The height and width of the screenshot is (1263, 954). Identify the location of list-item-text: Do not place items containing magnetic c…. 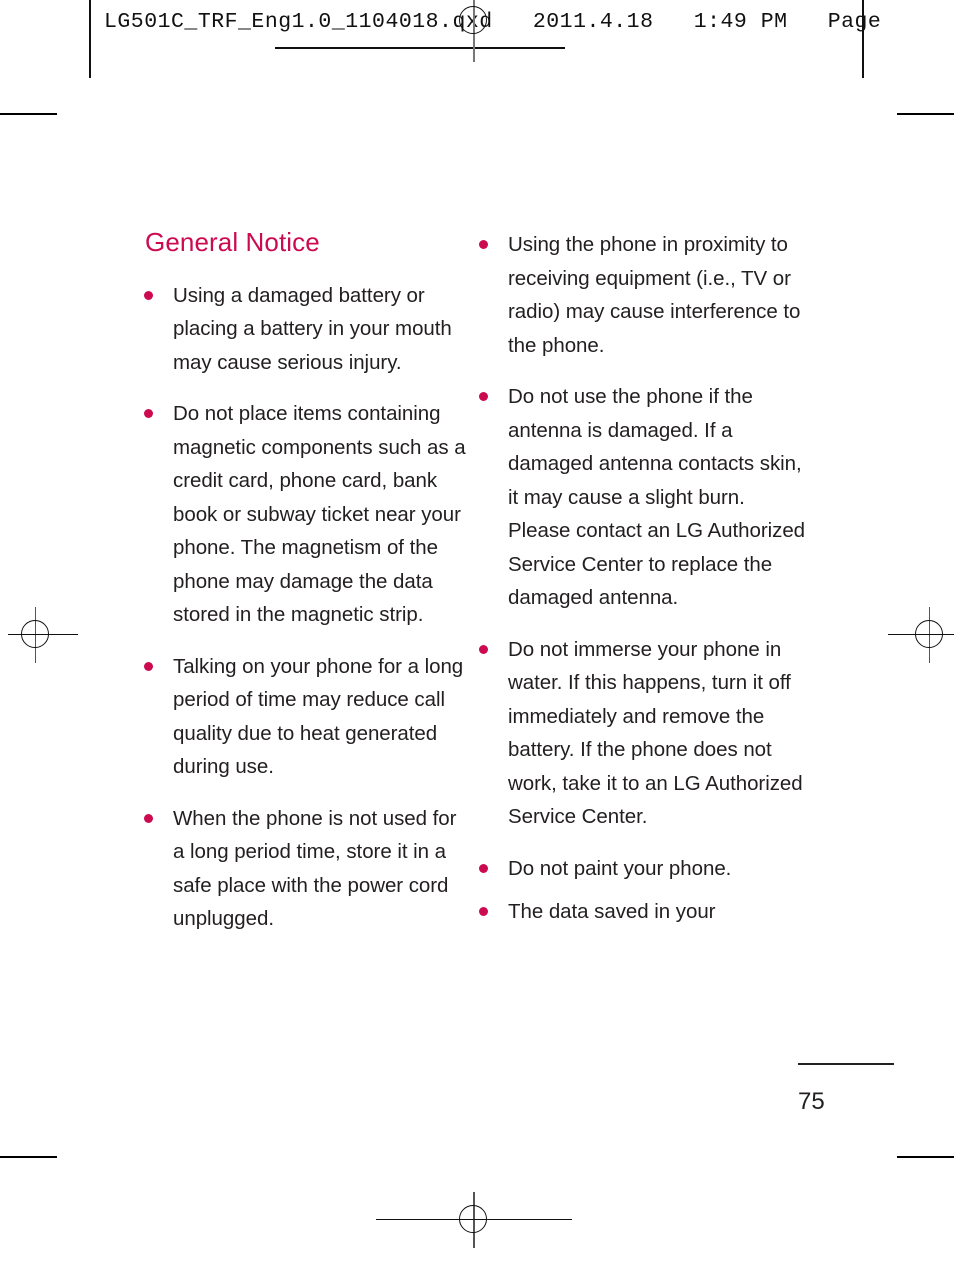
(319, 514).